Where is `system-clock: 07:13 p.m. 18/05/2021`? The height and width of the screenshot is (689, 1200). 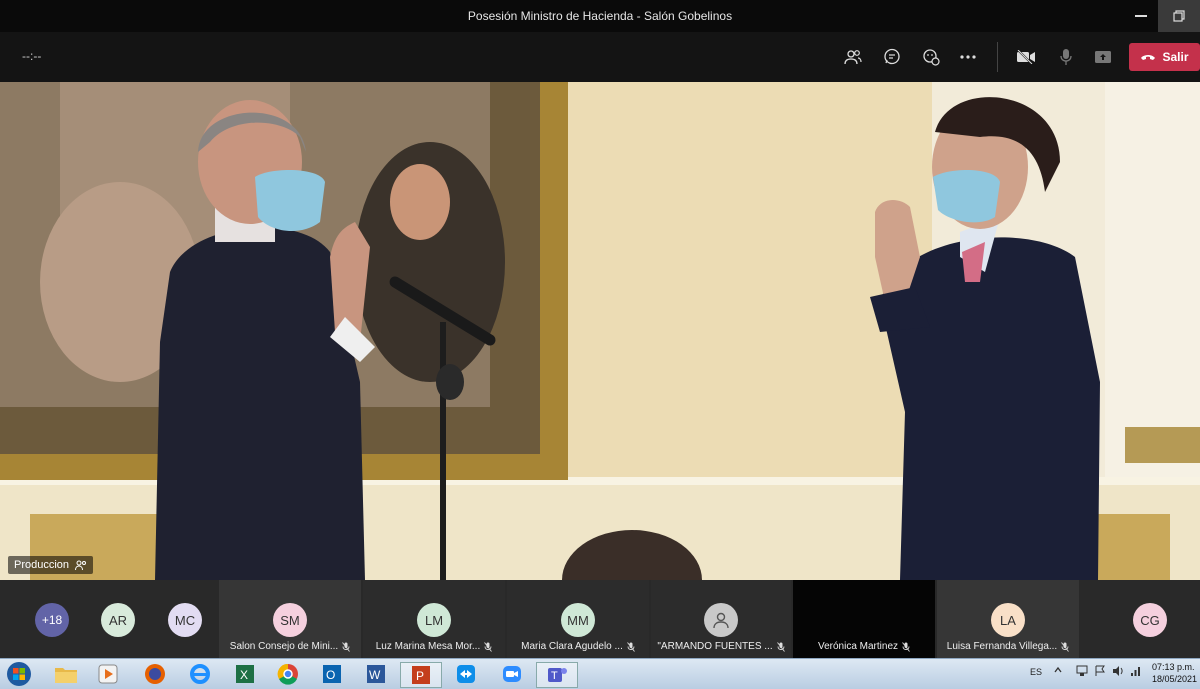
system-clock: 07:13 p.m. 18/05/2021 is located at coordinates (1174, 673).